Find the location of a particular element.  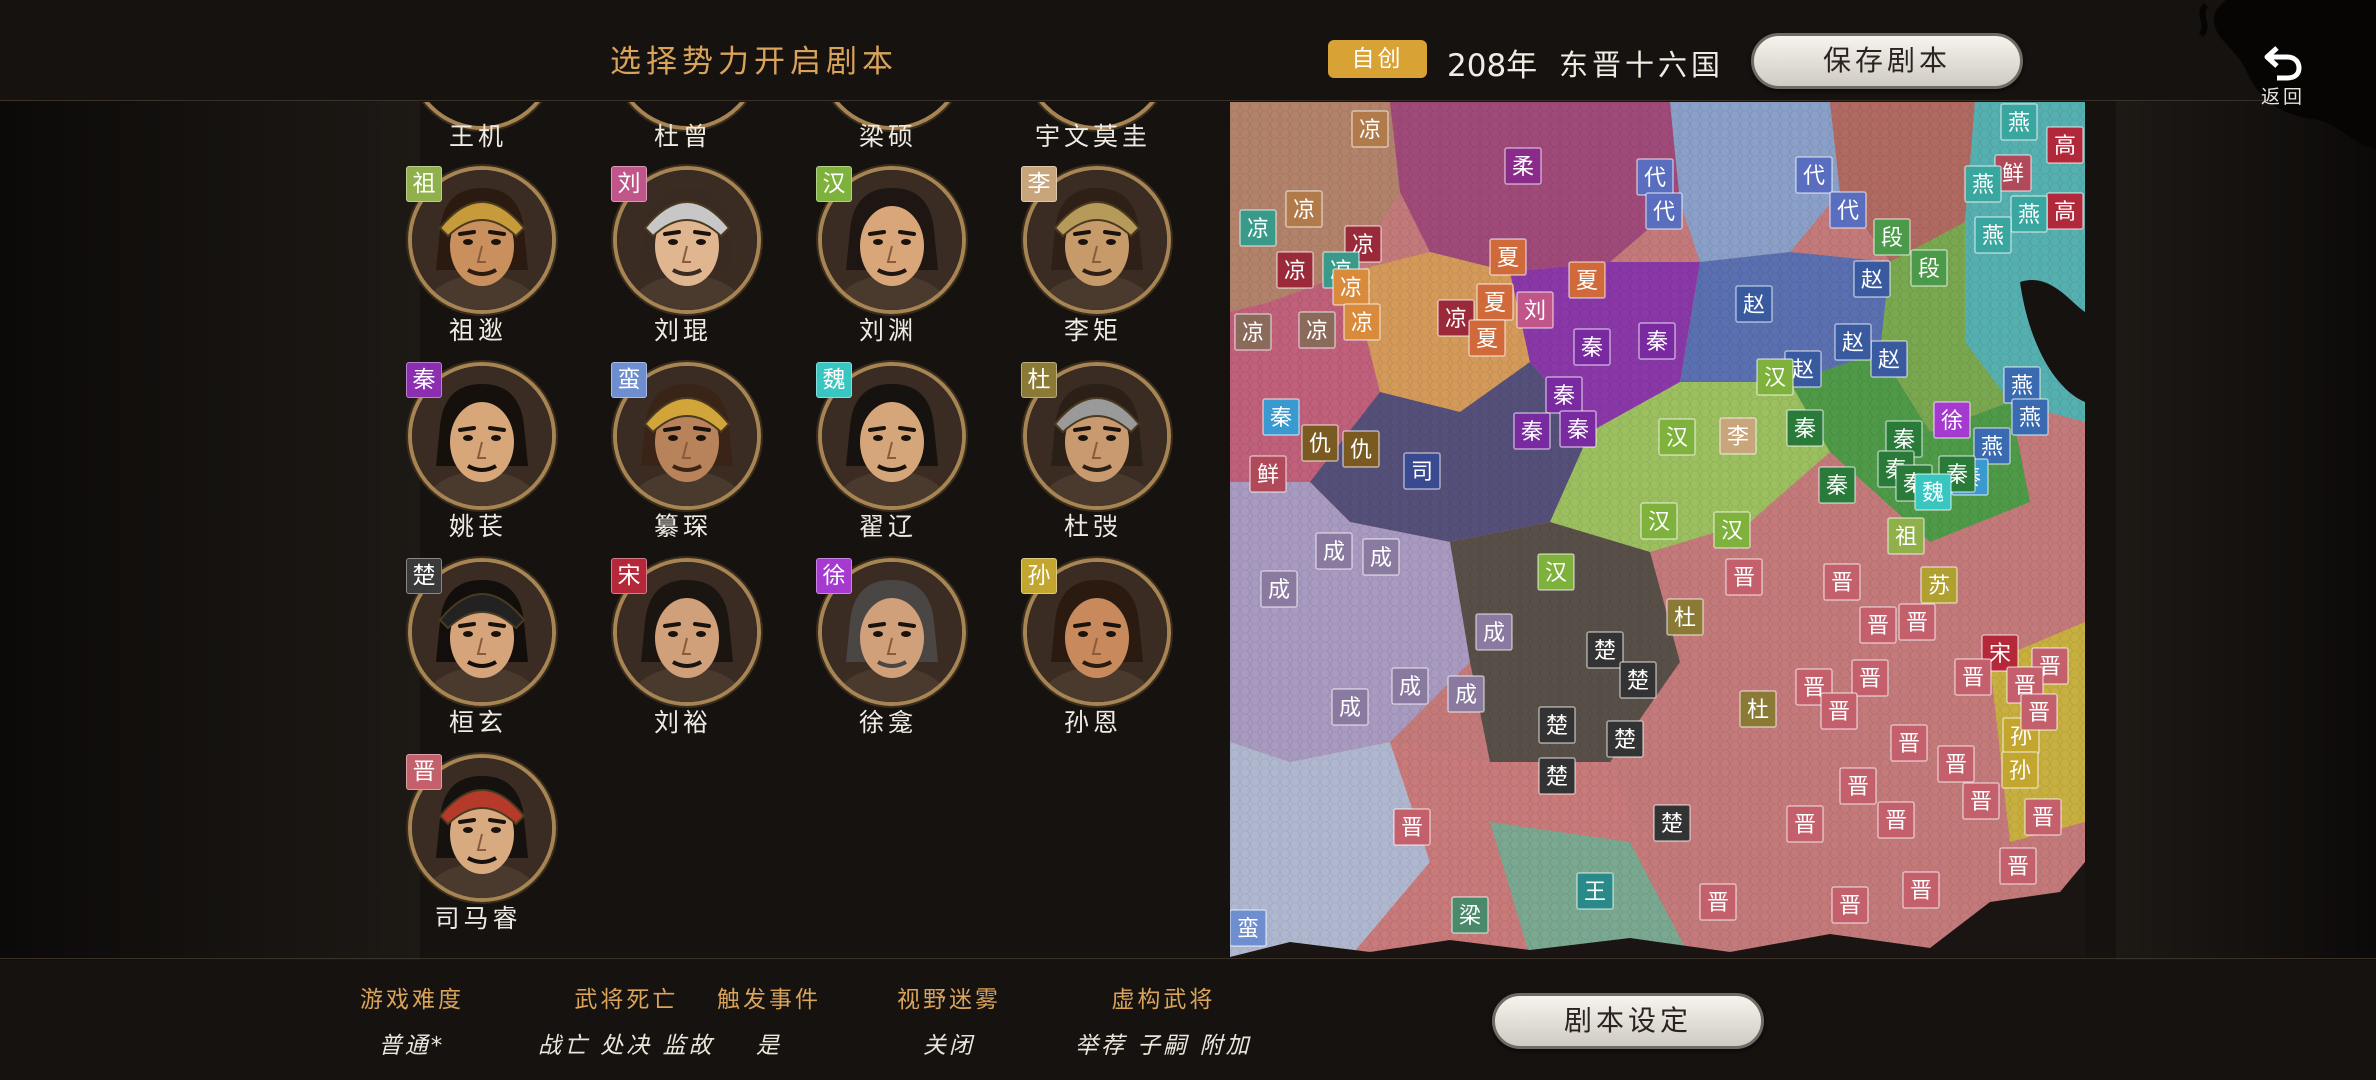

back-button: 返回 is located at coordinates (2283, 77).